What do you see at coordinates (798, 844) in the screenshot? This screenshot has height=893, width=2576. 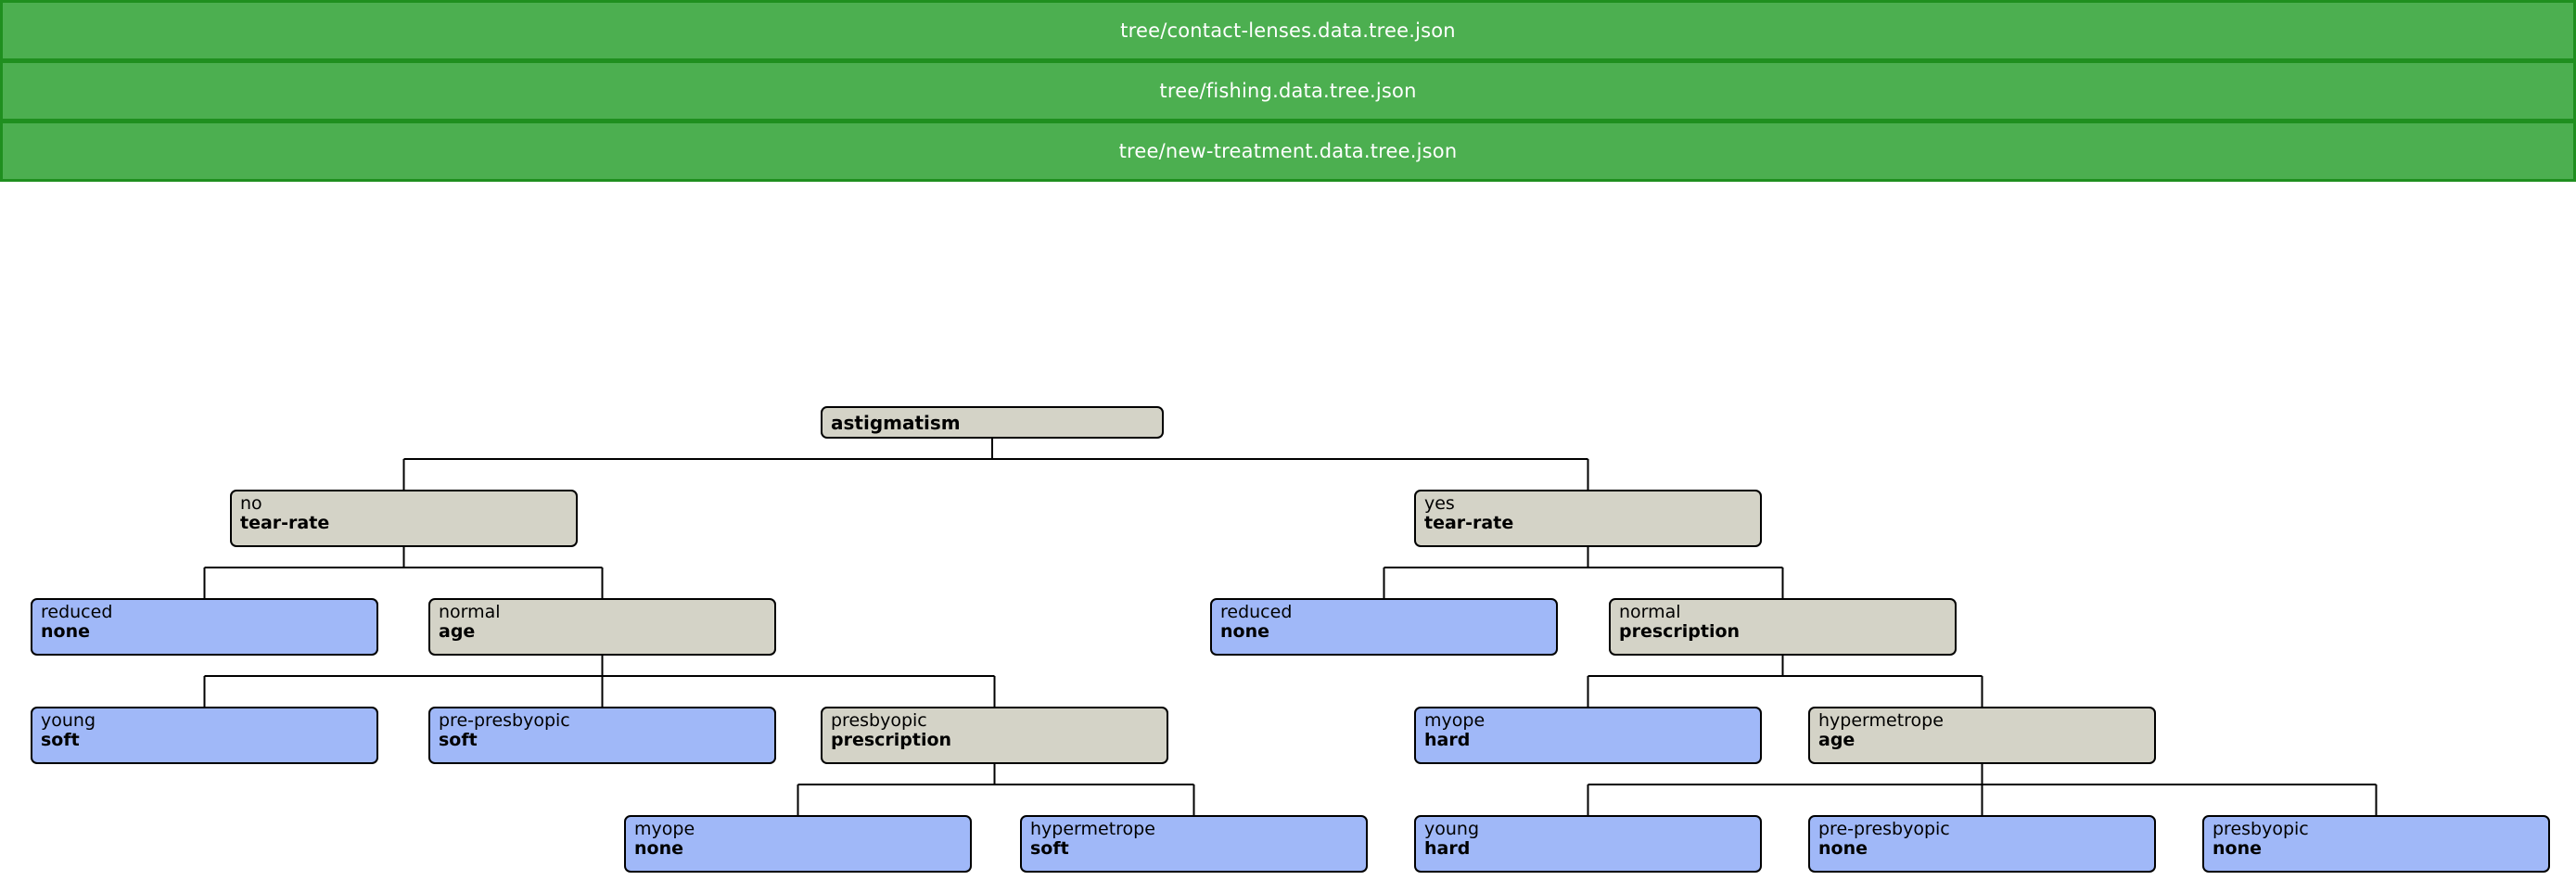 I see `tree-leaf-node: myope none` at bounding box center [798, 844].